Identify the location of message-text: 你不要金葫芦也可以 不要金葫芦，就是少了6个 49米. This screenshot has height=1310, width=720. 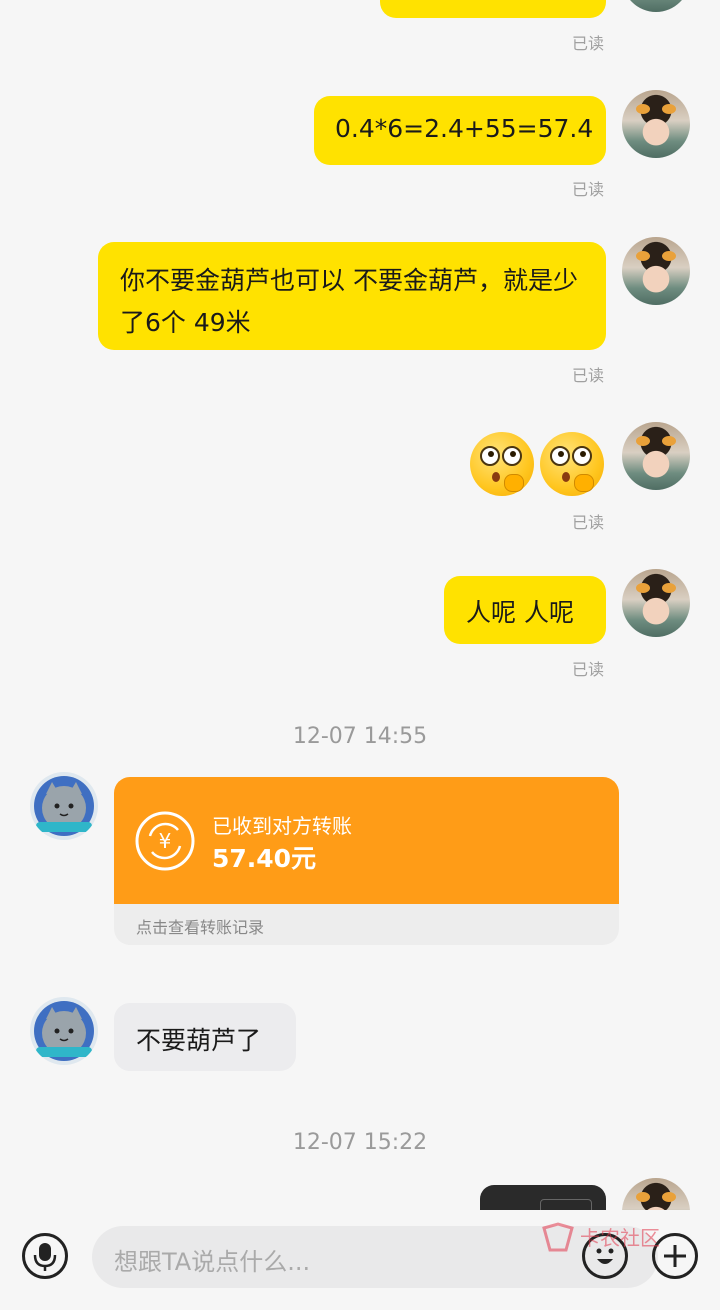
(349, 301).